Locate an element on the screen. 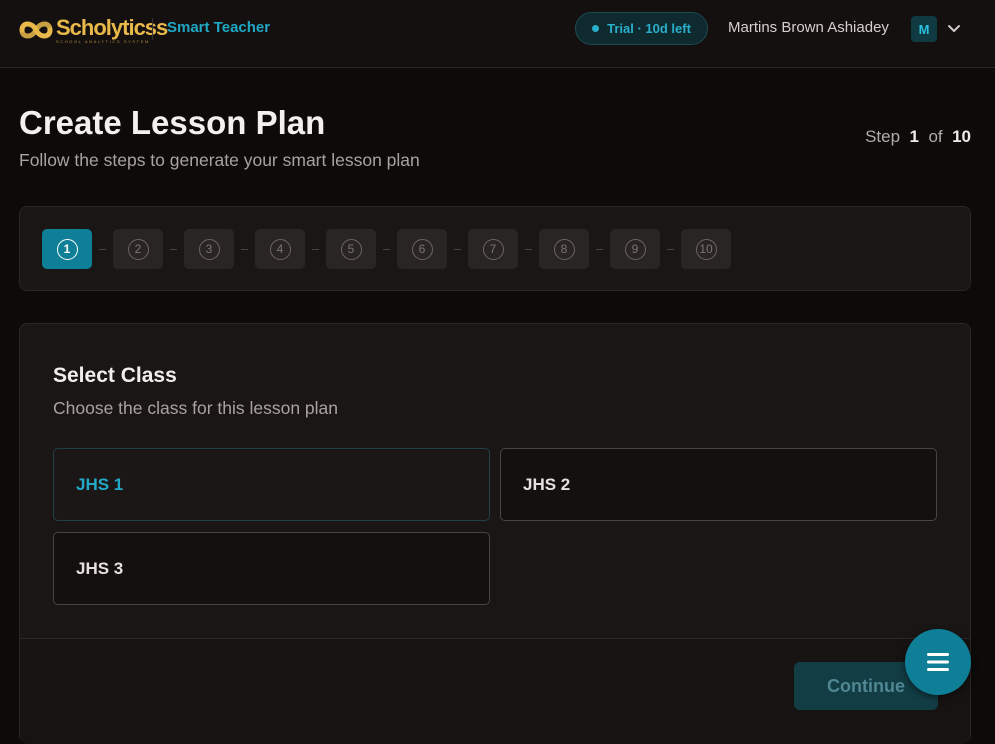 This screenshot has width=995, height=744. chevron-down-icon is located at coordinates (954, 29).